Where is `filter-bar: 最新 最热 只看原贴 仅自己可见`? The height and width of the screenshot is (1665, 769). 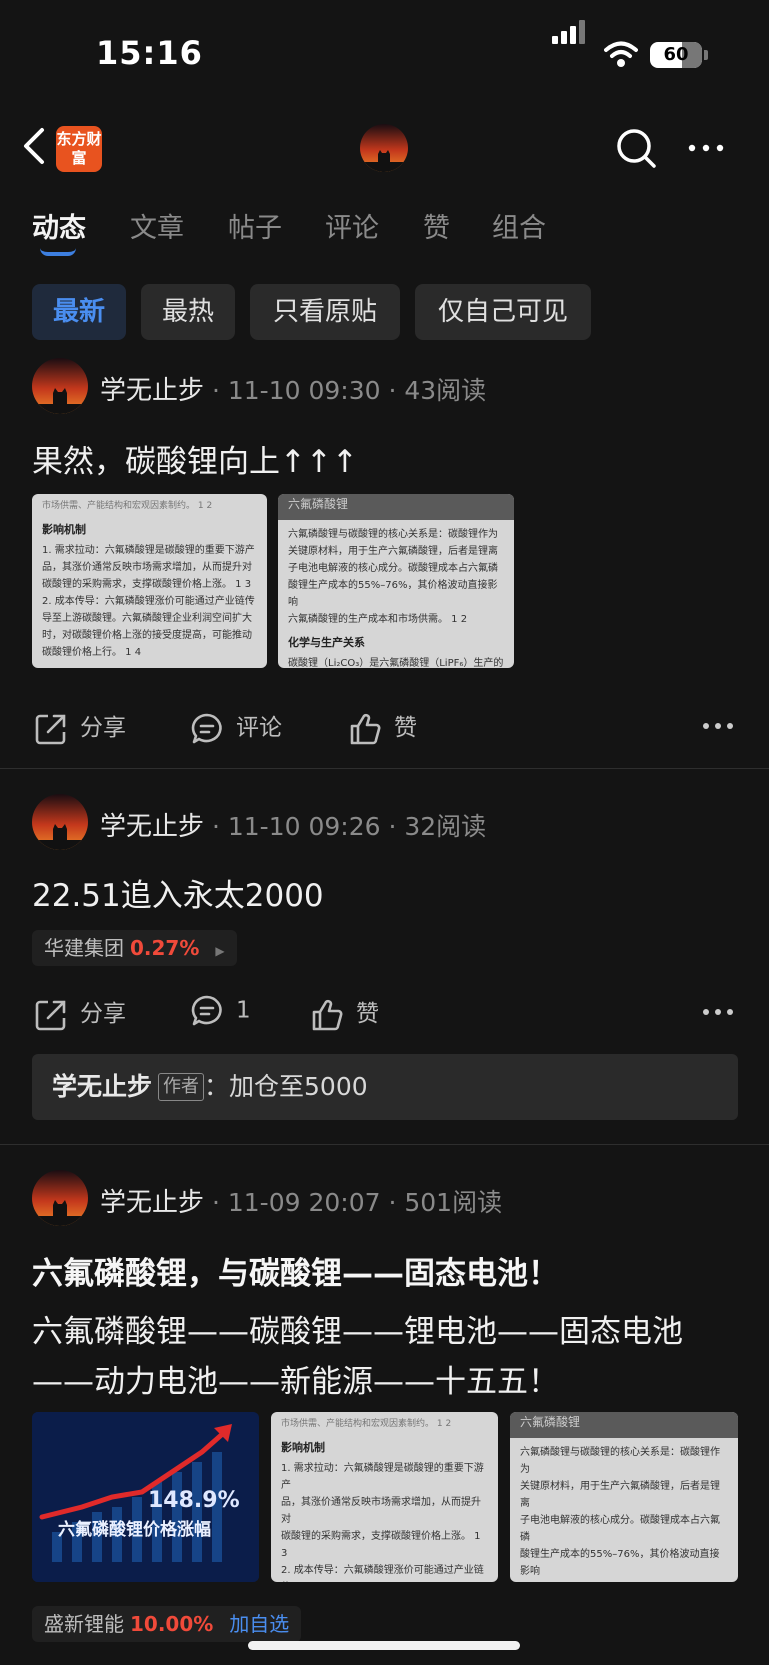
filter-bar: 最新 最热 只看原贴 仅自己可见 is located at coordinates (384, 313).